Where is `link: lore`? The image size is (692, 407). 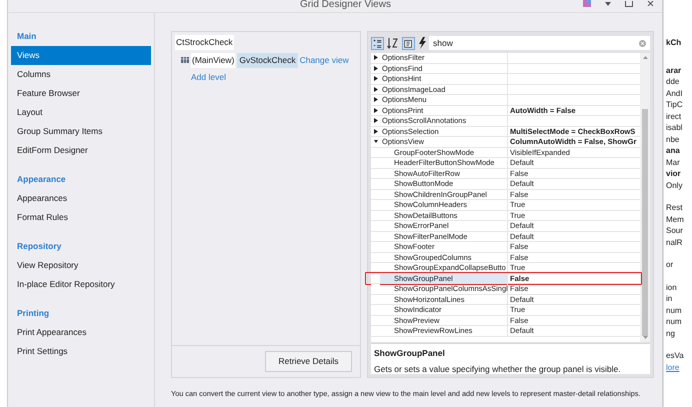
link: lore is located at coordinates (679, 367).